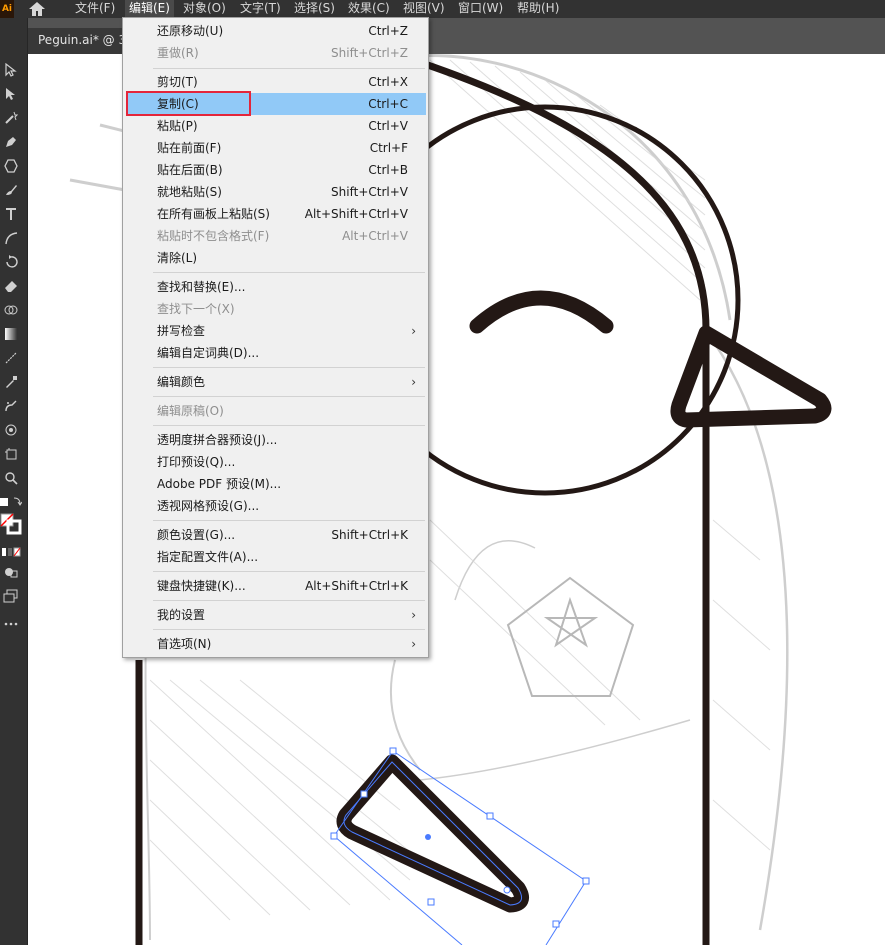 This screenshot has width=885, height=945. I want to click on menu-item-label: 首选项(N), so click(184, 644).